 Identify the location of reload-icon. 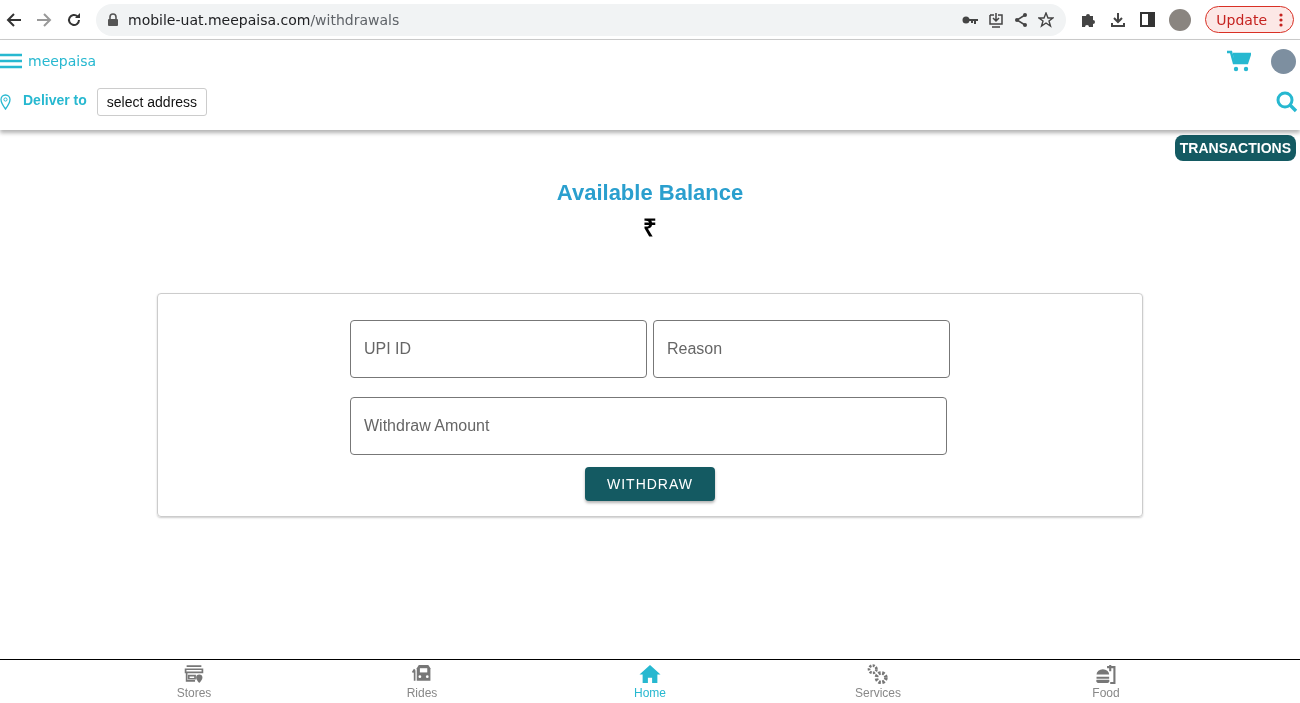
(74, 19).